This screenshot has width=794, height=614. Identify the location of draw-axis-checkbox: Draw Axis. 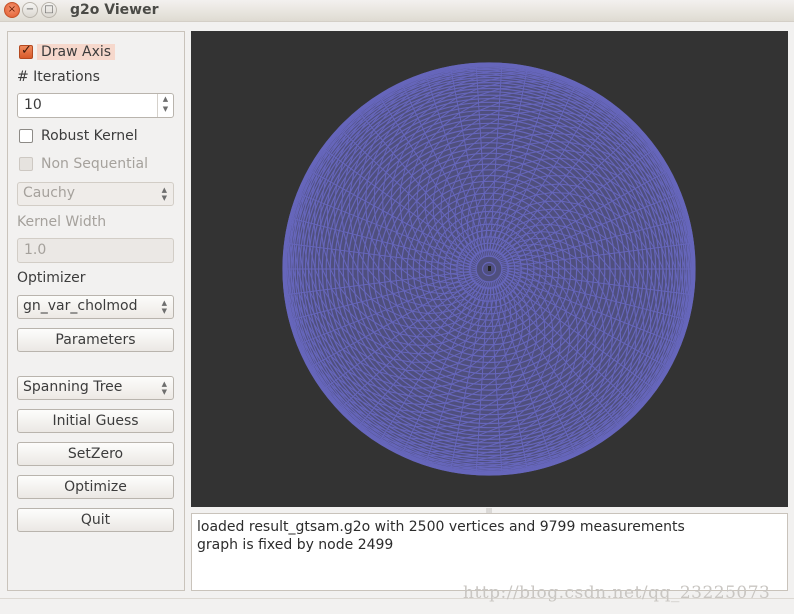
(67, 52).